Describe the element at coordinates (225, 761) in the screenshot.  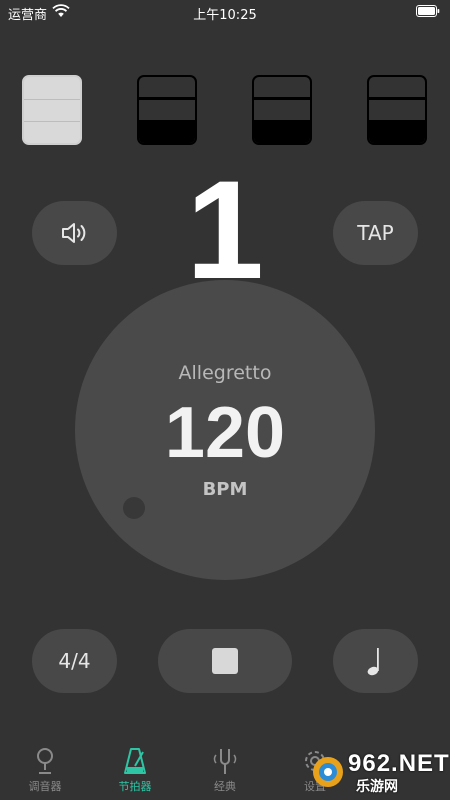
I see `tuning-fork-icon` at that location.